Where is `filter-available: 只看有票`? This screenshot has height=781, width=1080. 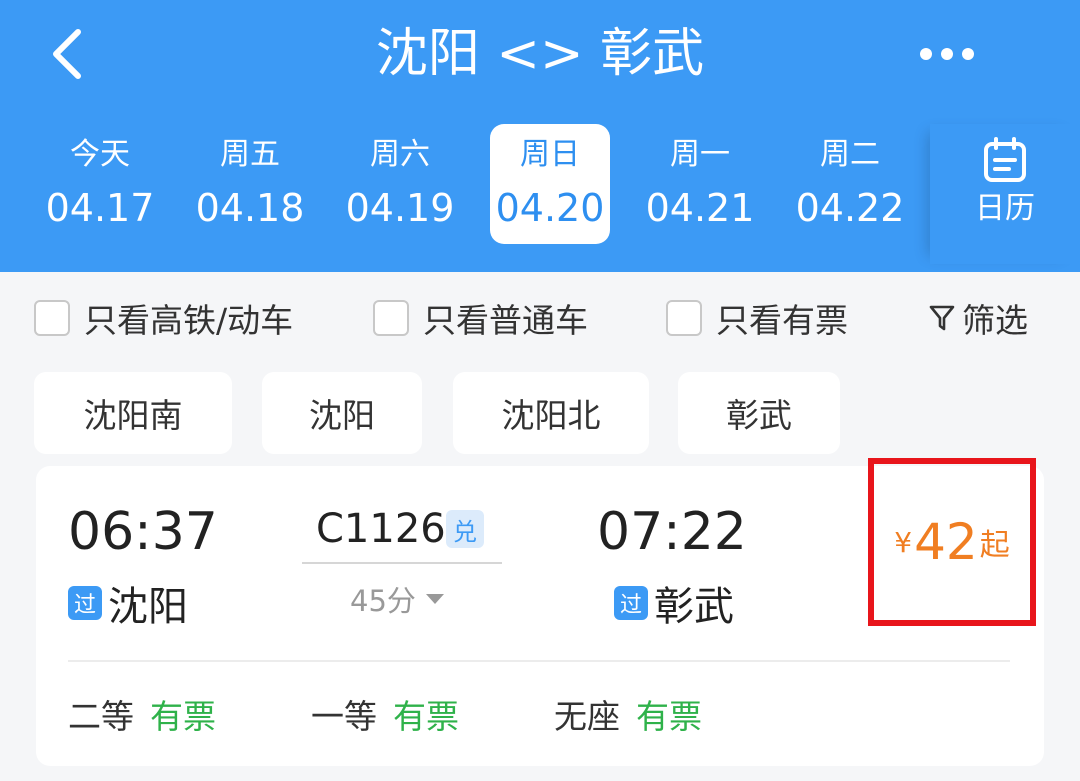
filter-available: 只看有票 is located at coordinates (757, 318).